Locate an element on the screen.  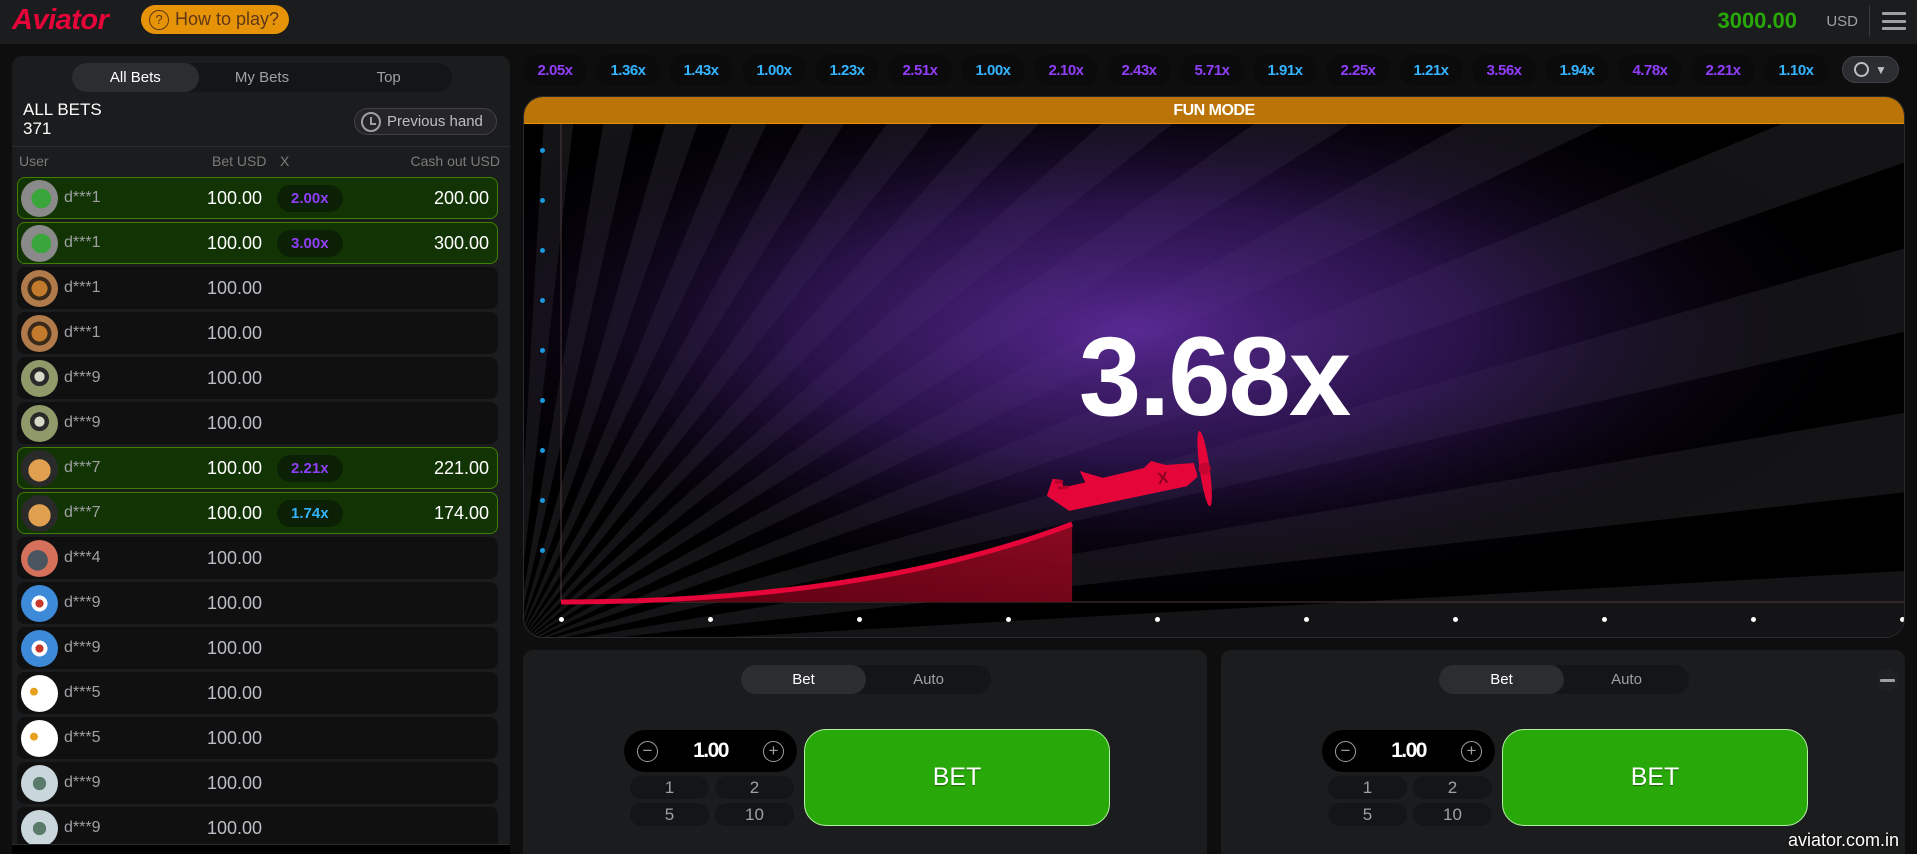
column-x: X is located at coordinates (285, 161).